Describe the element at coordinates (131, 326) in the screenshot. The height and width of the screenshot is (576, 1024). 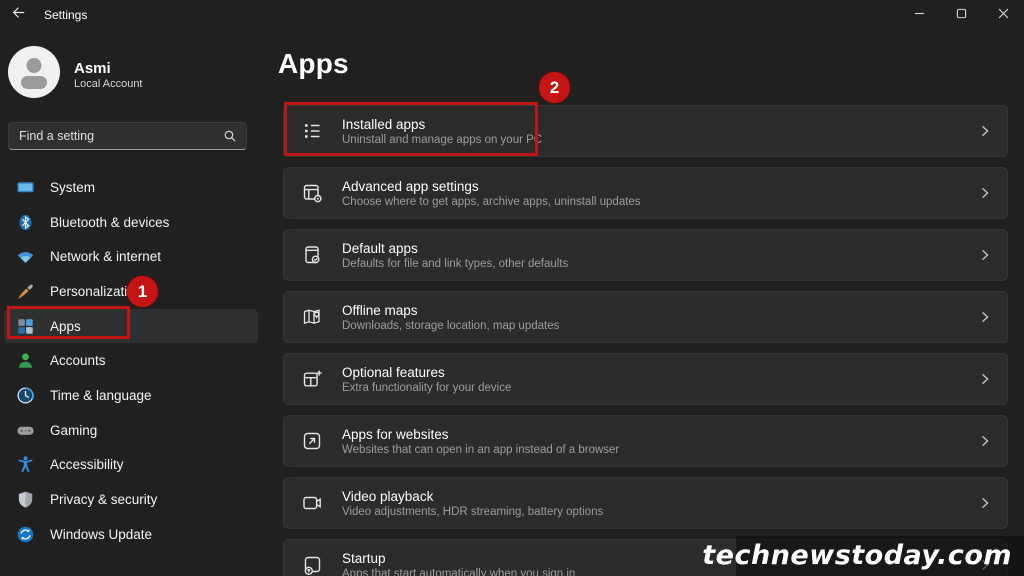
I see `sidebar-item-apps: Apps` at that location.